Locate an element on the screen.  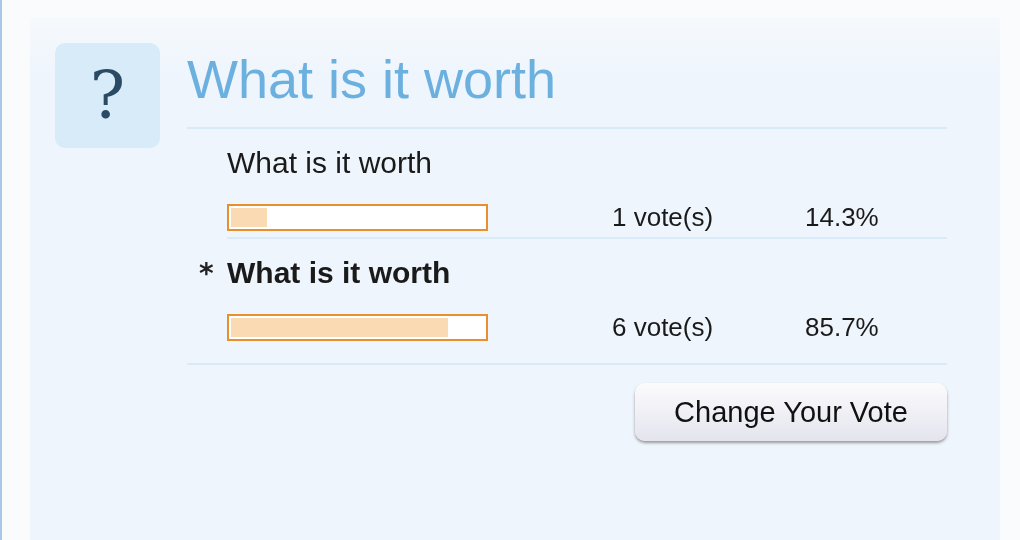
poll-title: What is it worth is located at coordinates (372, 79).